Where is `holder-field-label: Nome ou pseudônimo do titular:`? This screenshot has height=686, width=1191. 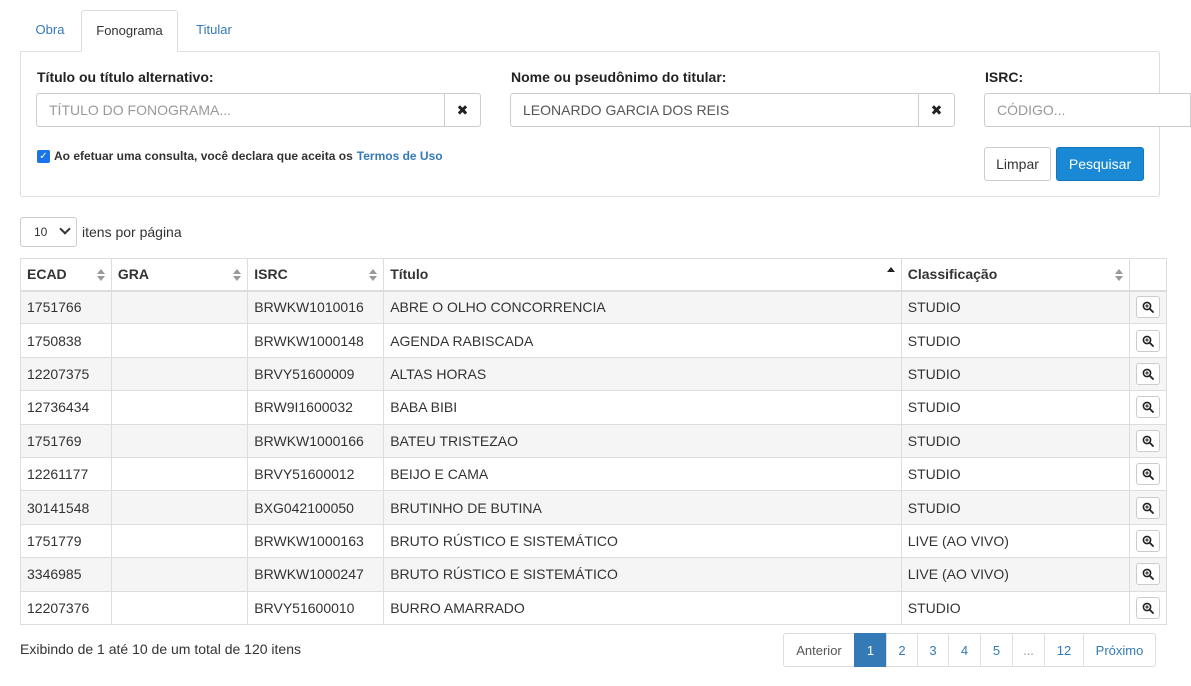 holder-field-label: Nome ou pseudônimo do titular: is located at coordinates (619, 77).